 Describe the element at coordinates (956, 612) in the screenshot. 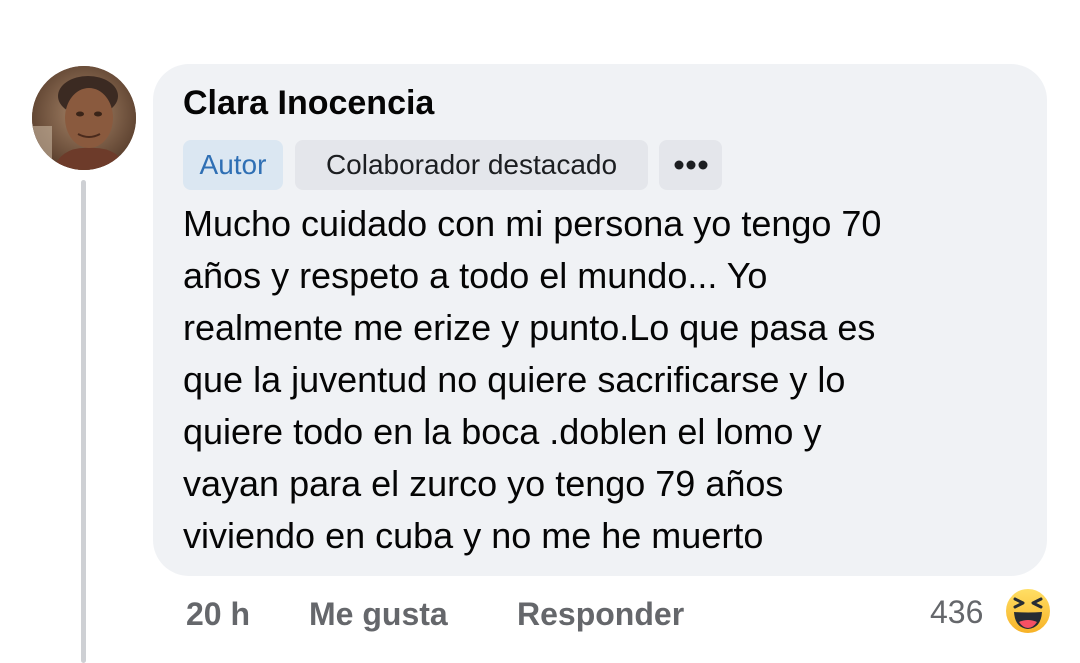

I see `reaction-count: 436` at that location.